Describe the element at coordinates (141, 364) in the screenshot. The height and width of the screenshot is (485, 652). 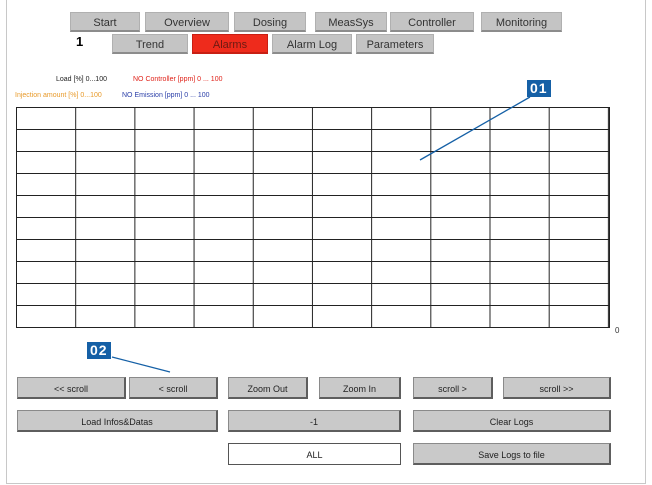
I see `callout-02-leader` at that location.